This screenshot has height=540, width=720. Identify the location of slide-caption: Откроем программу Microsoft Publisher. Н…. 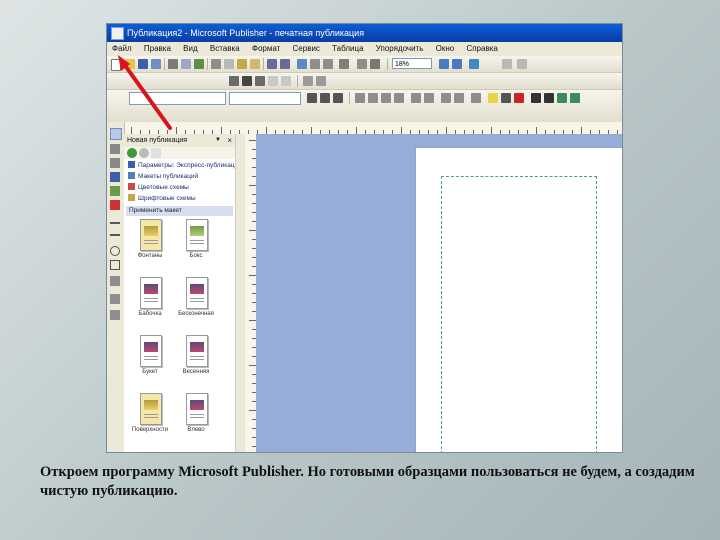
(367, 481).